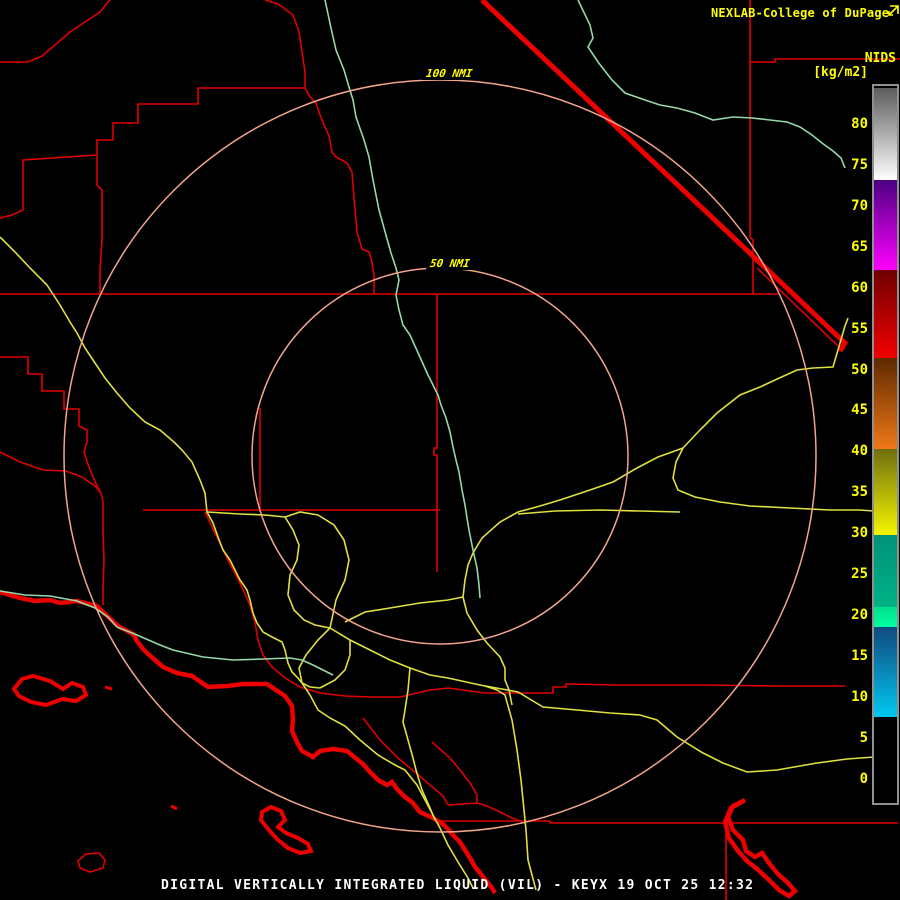 The width and height of the screenshot is (900, 900). Describe the element at coordinates (859, 247) in the screenshot. I see `colorbar-tick-65: 65` at that location.